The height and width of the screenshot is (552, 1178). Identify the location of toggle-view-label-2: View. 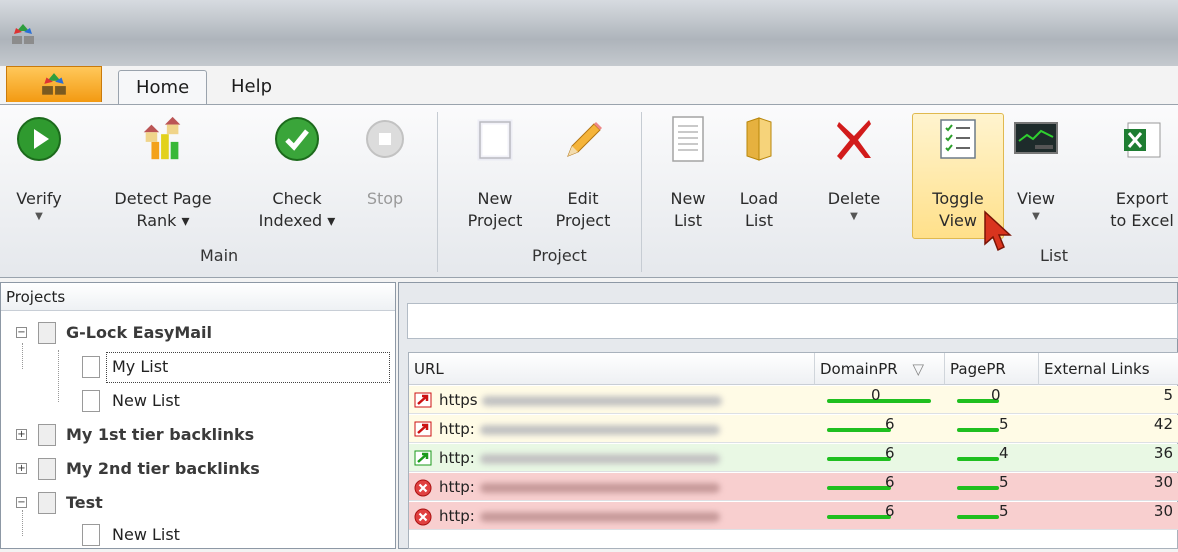
(958, 220).